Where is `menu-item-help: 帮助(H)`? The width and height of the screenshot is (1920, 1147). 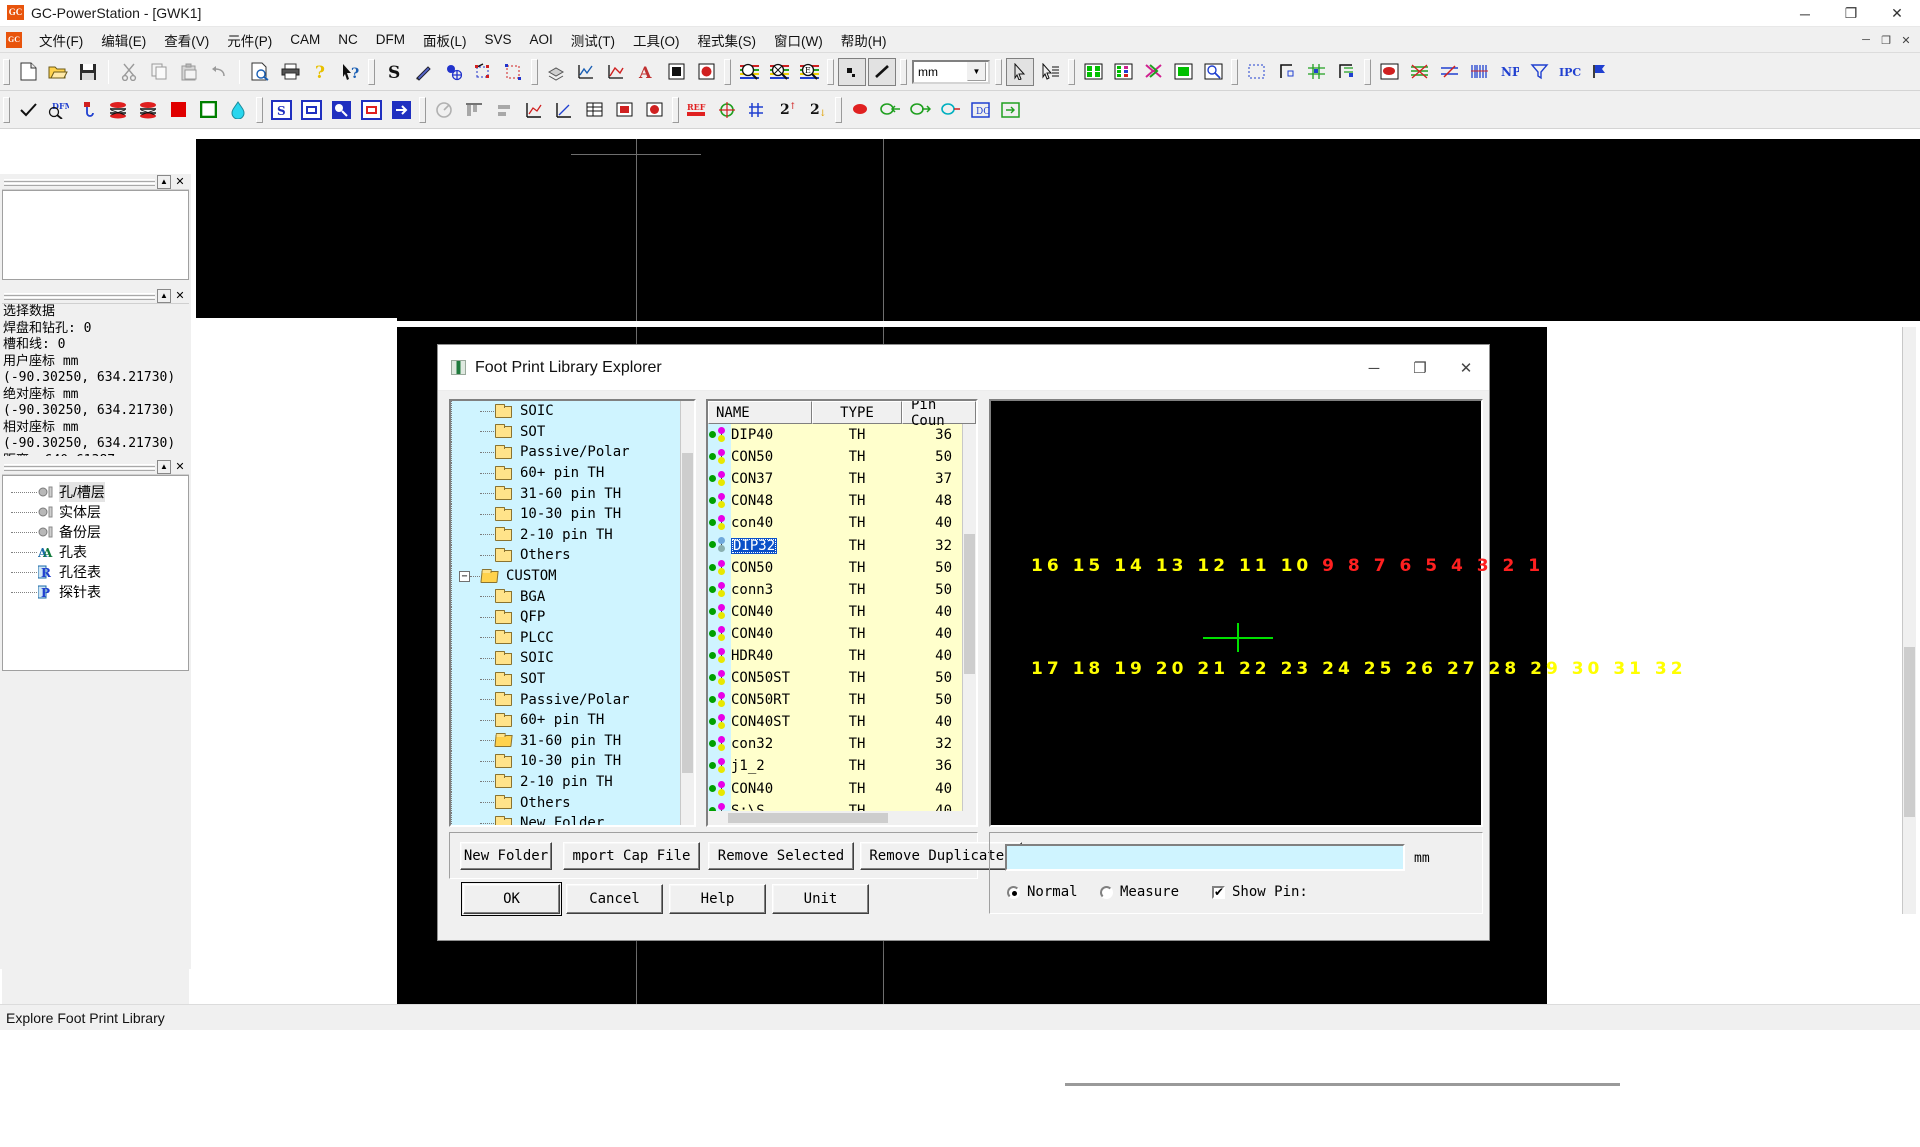
menu-item-help: 帮助(H) is located at coordinates (864, 40).